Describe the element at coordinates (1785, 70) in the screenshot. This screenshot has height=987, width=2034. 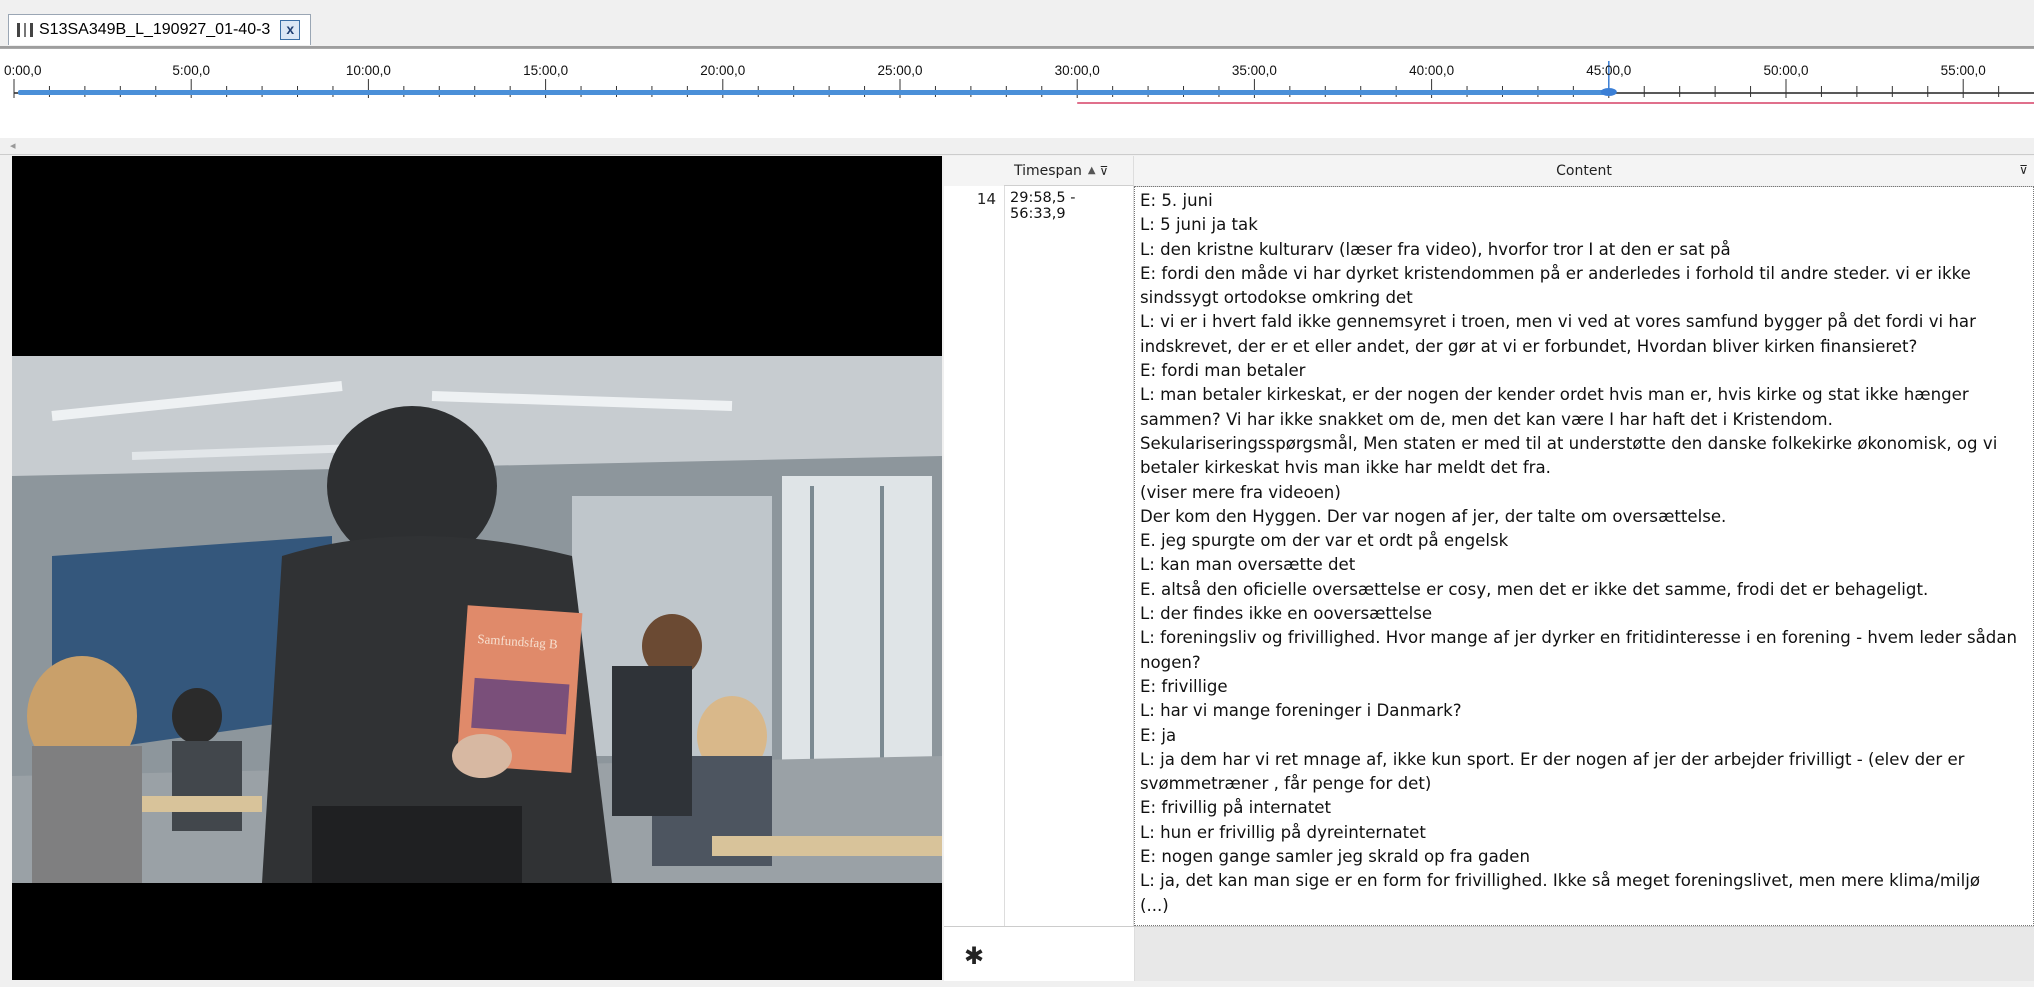
I see `timeline-tick-label: 50:00,0` at that location.